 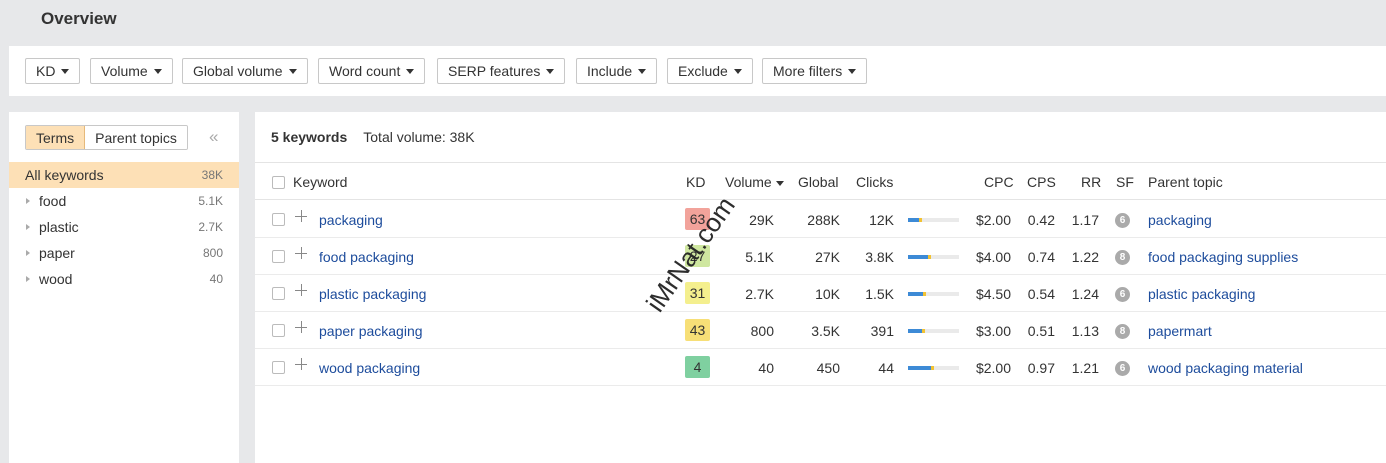 What do you see at coordinates (59, 227) in the screenshot?
I see `term-label: plastic` at bounding box center [59, 227].